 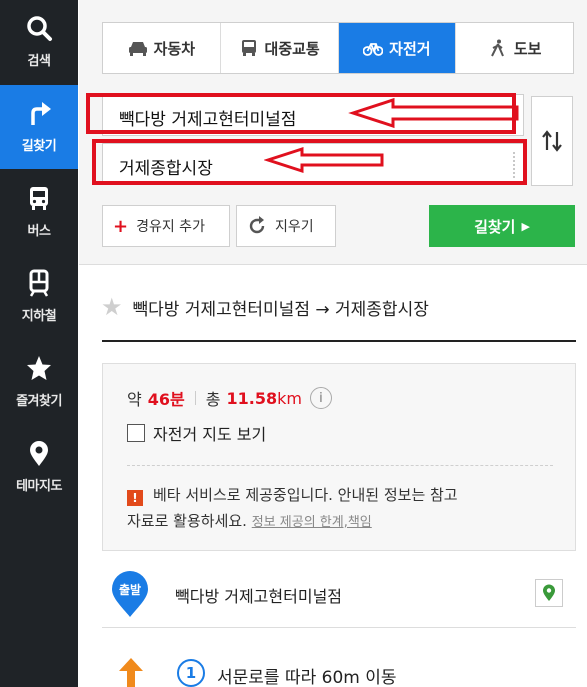 I want to click on pin-icon, so click(x=549, y=592).